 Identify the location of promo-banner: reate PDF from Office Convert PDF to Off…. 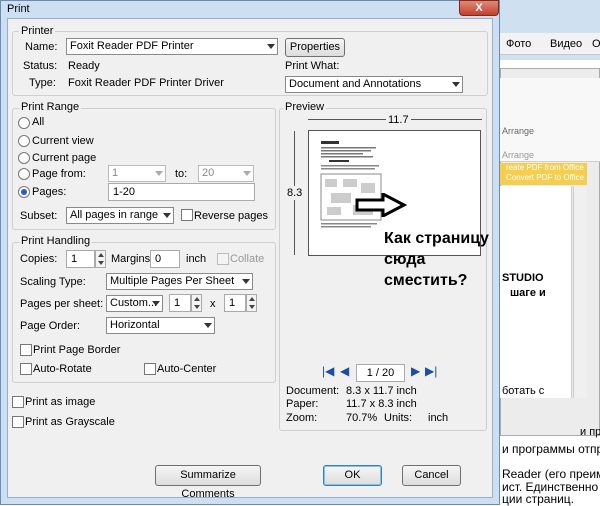
(543, 174).